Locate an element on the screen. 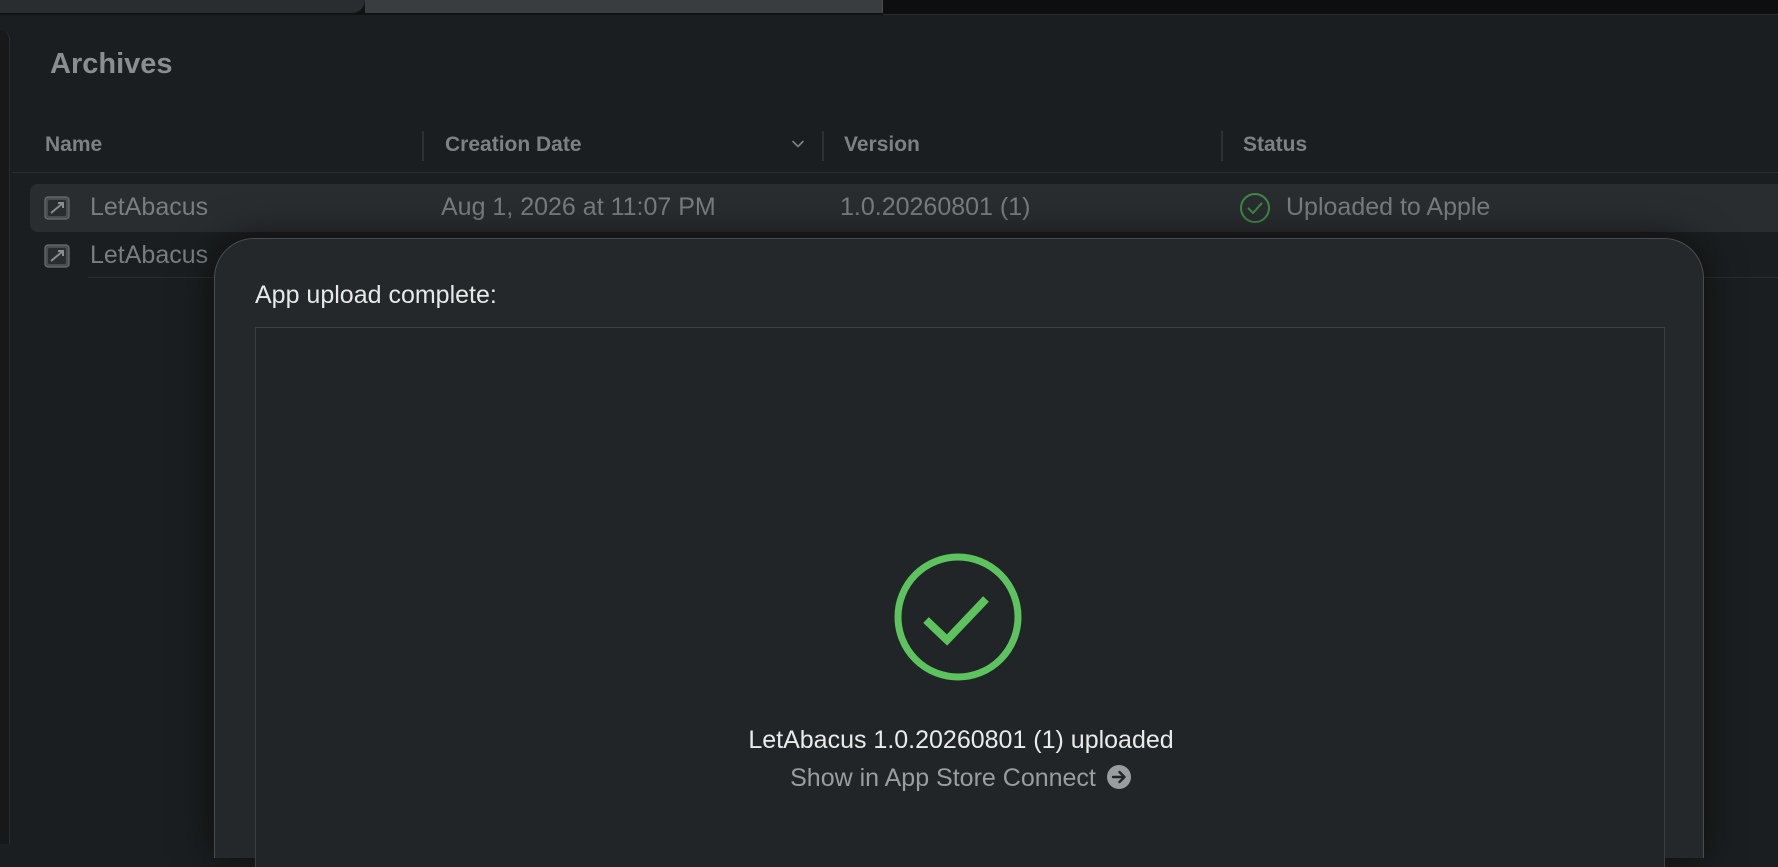 This screenshot has height=867, width=1778. column-header-status: Status is located at coordinates (1275, 145).